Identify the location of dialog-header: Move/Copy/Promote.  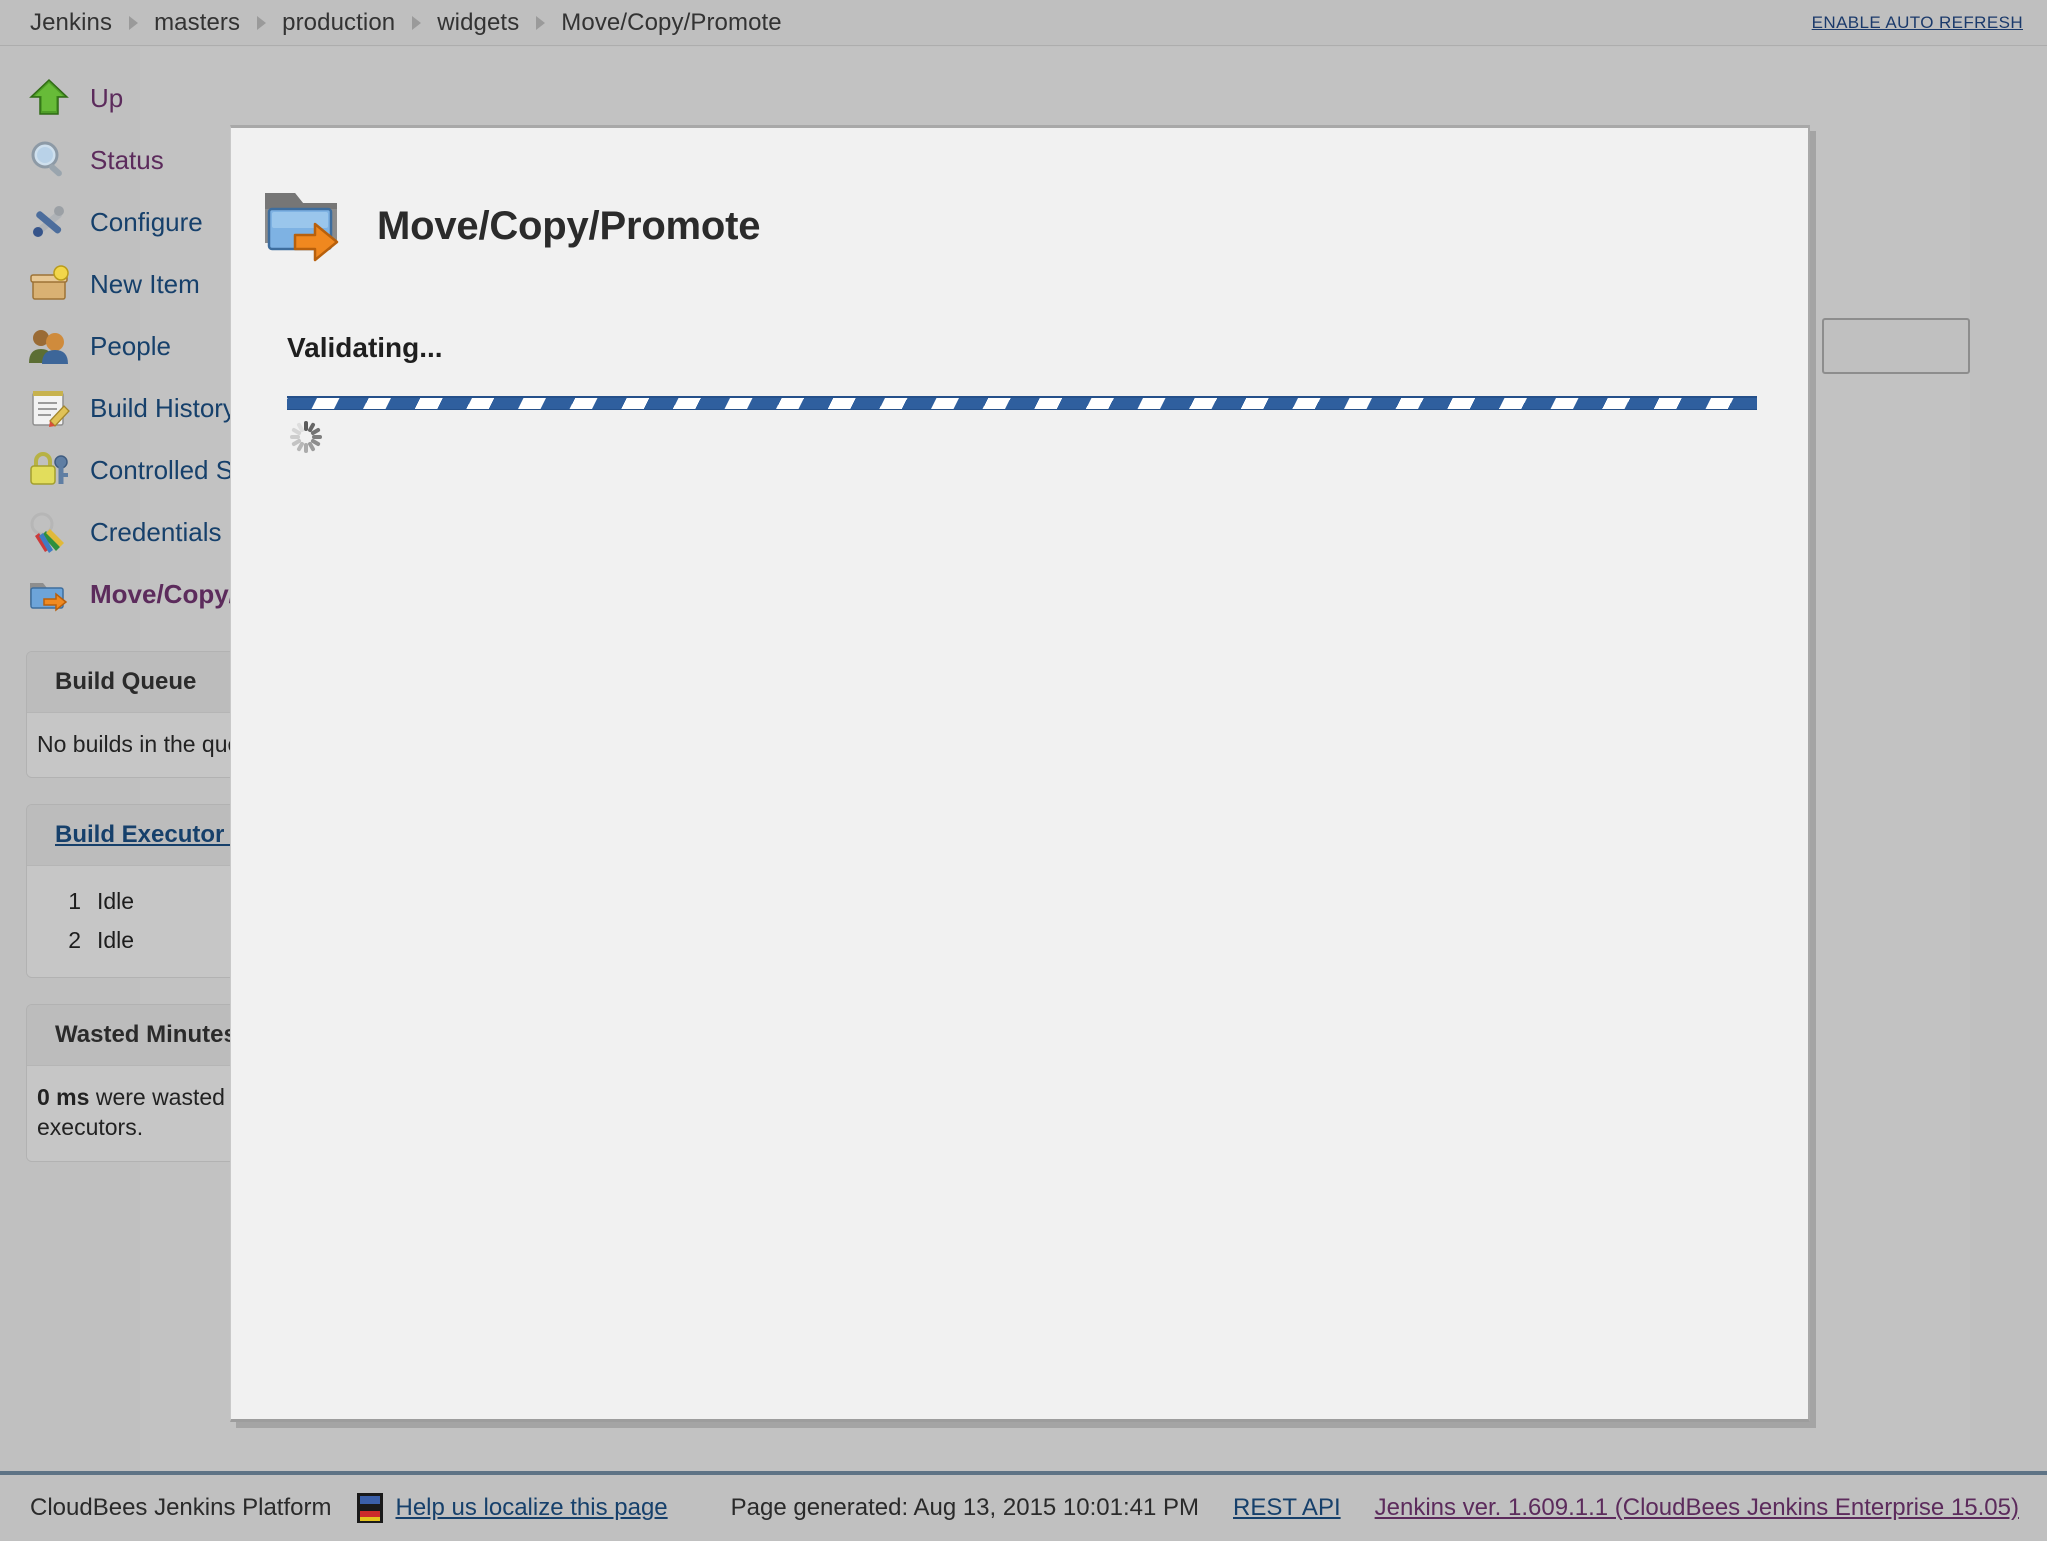
(1013, 226).